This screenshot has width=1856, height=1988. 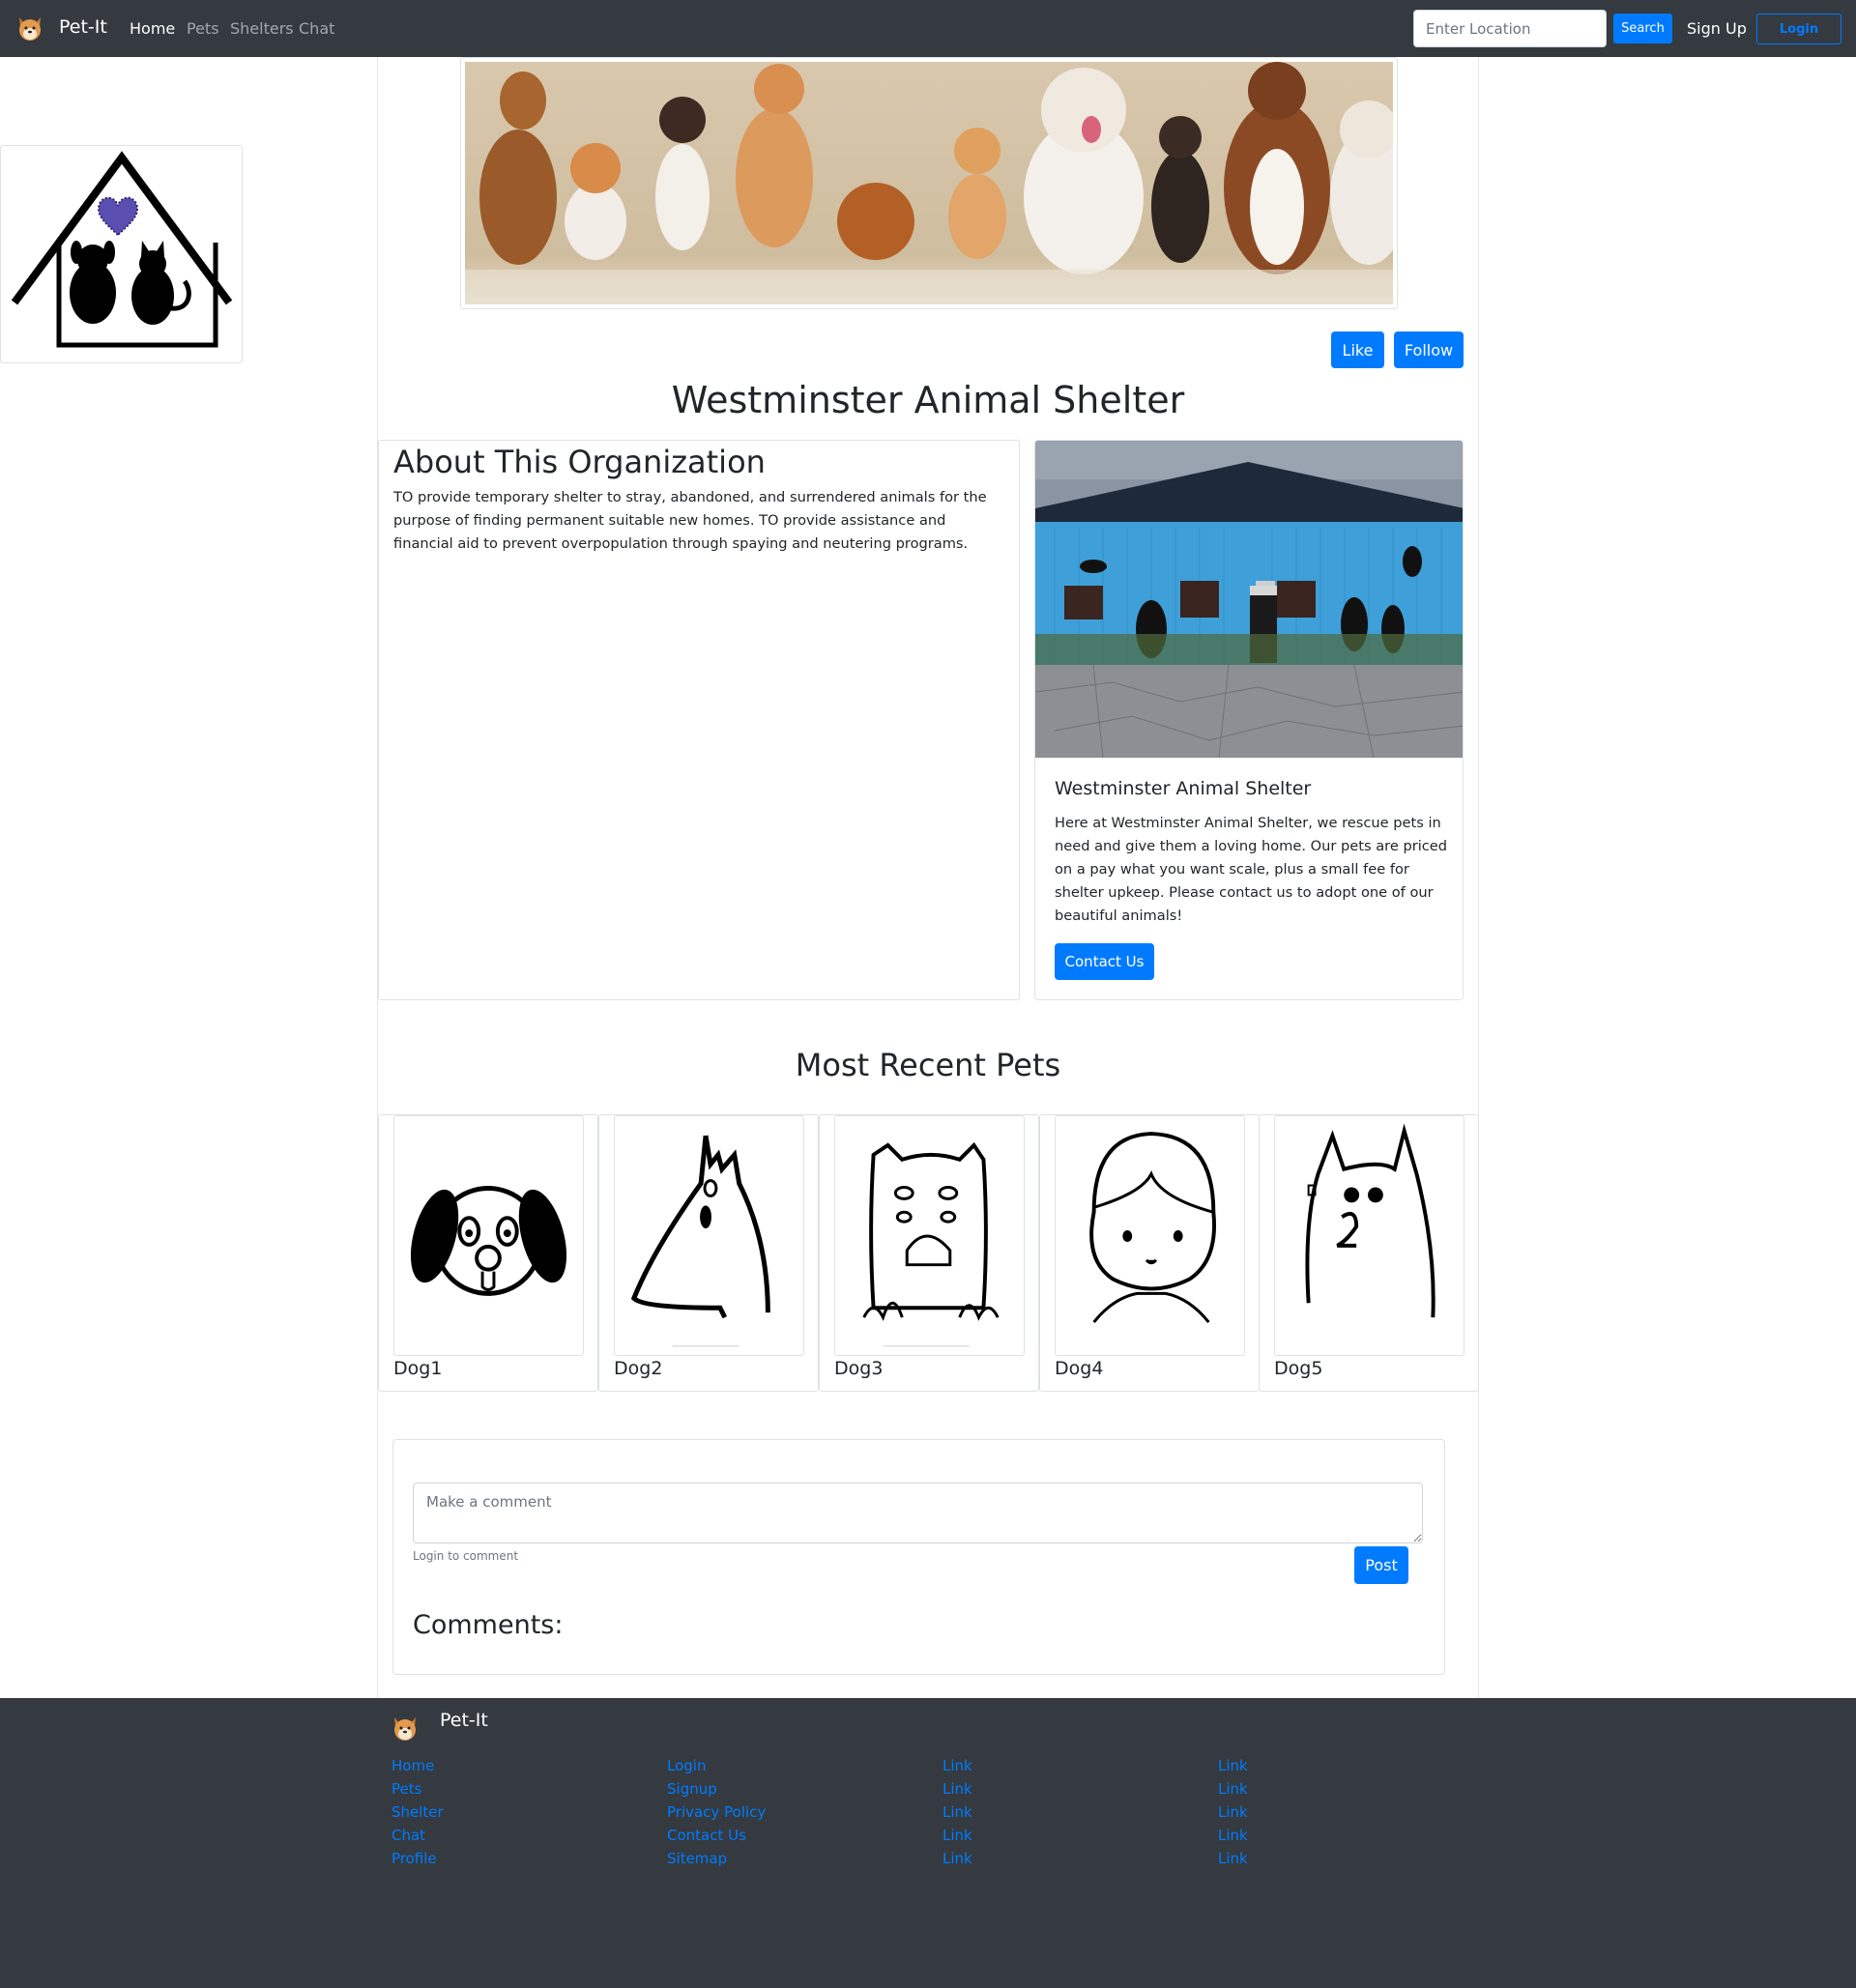 I want to click on post-button: Post, so click(x=1381, y=1565).